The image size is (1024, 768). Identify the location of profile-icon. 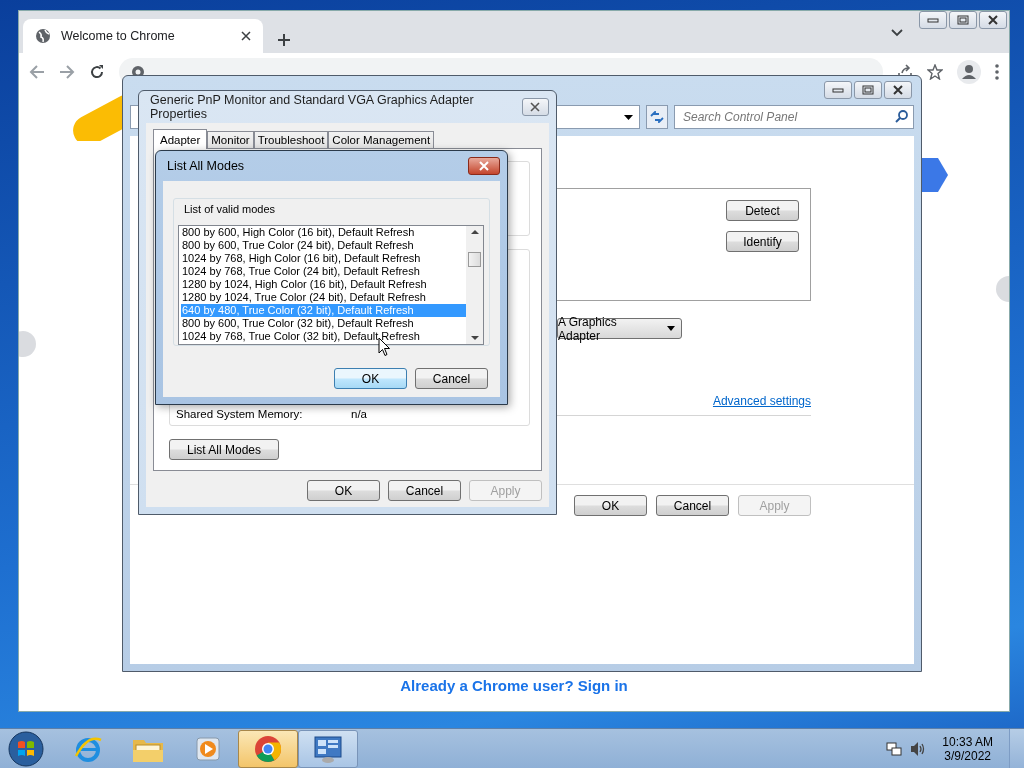
(969, 72).